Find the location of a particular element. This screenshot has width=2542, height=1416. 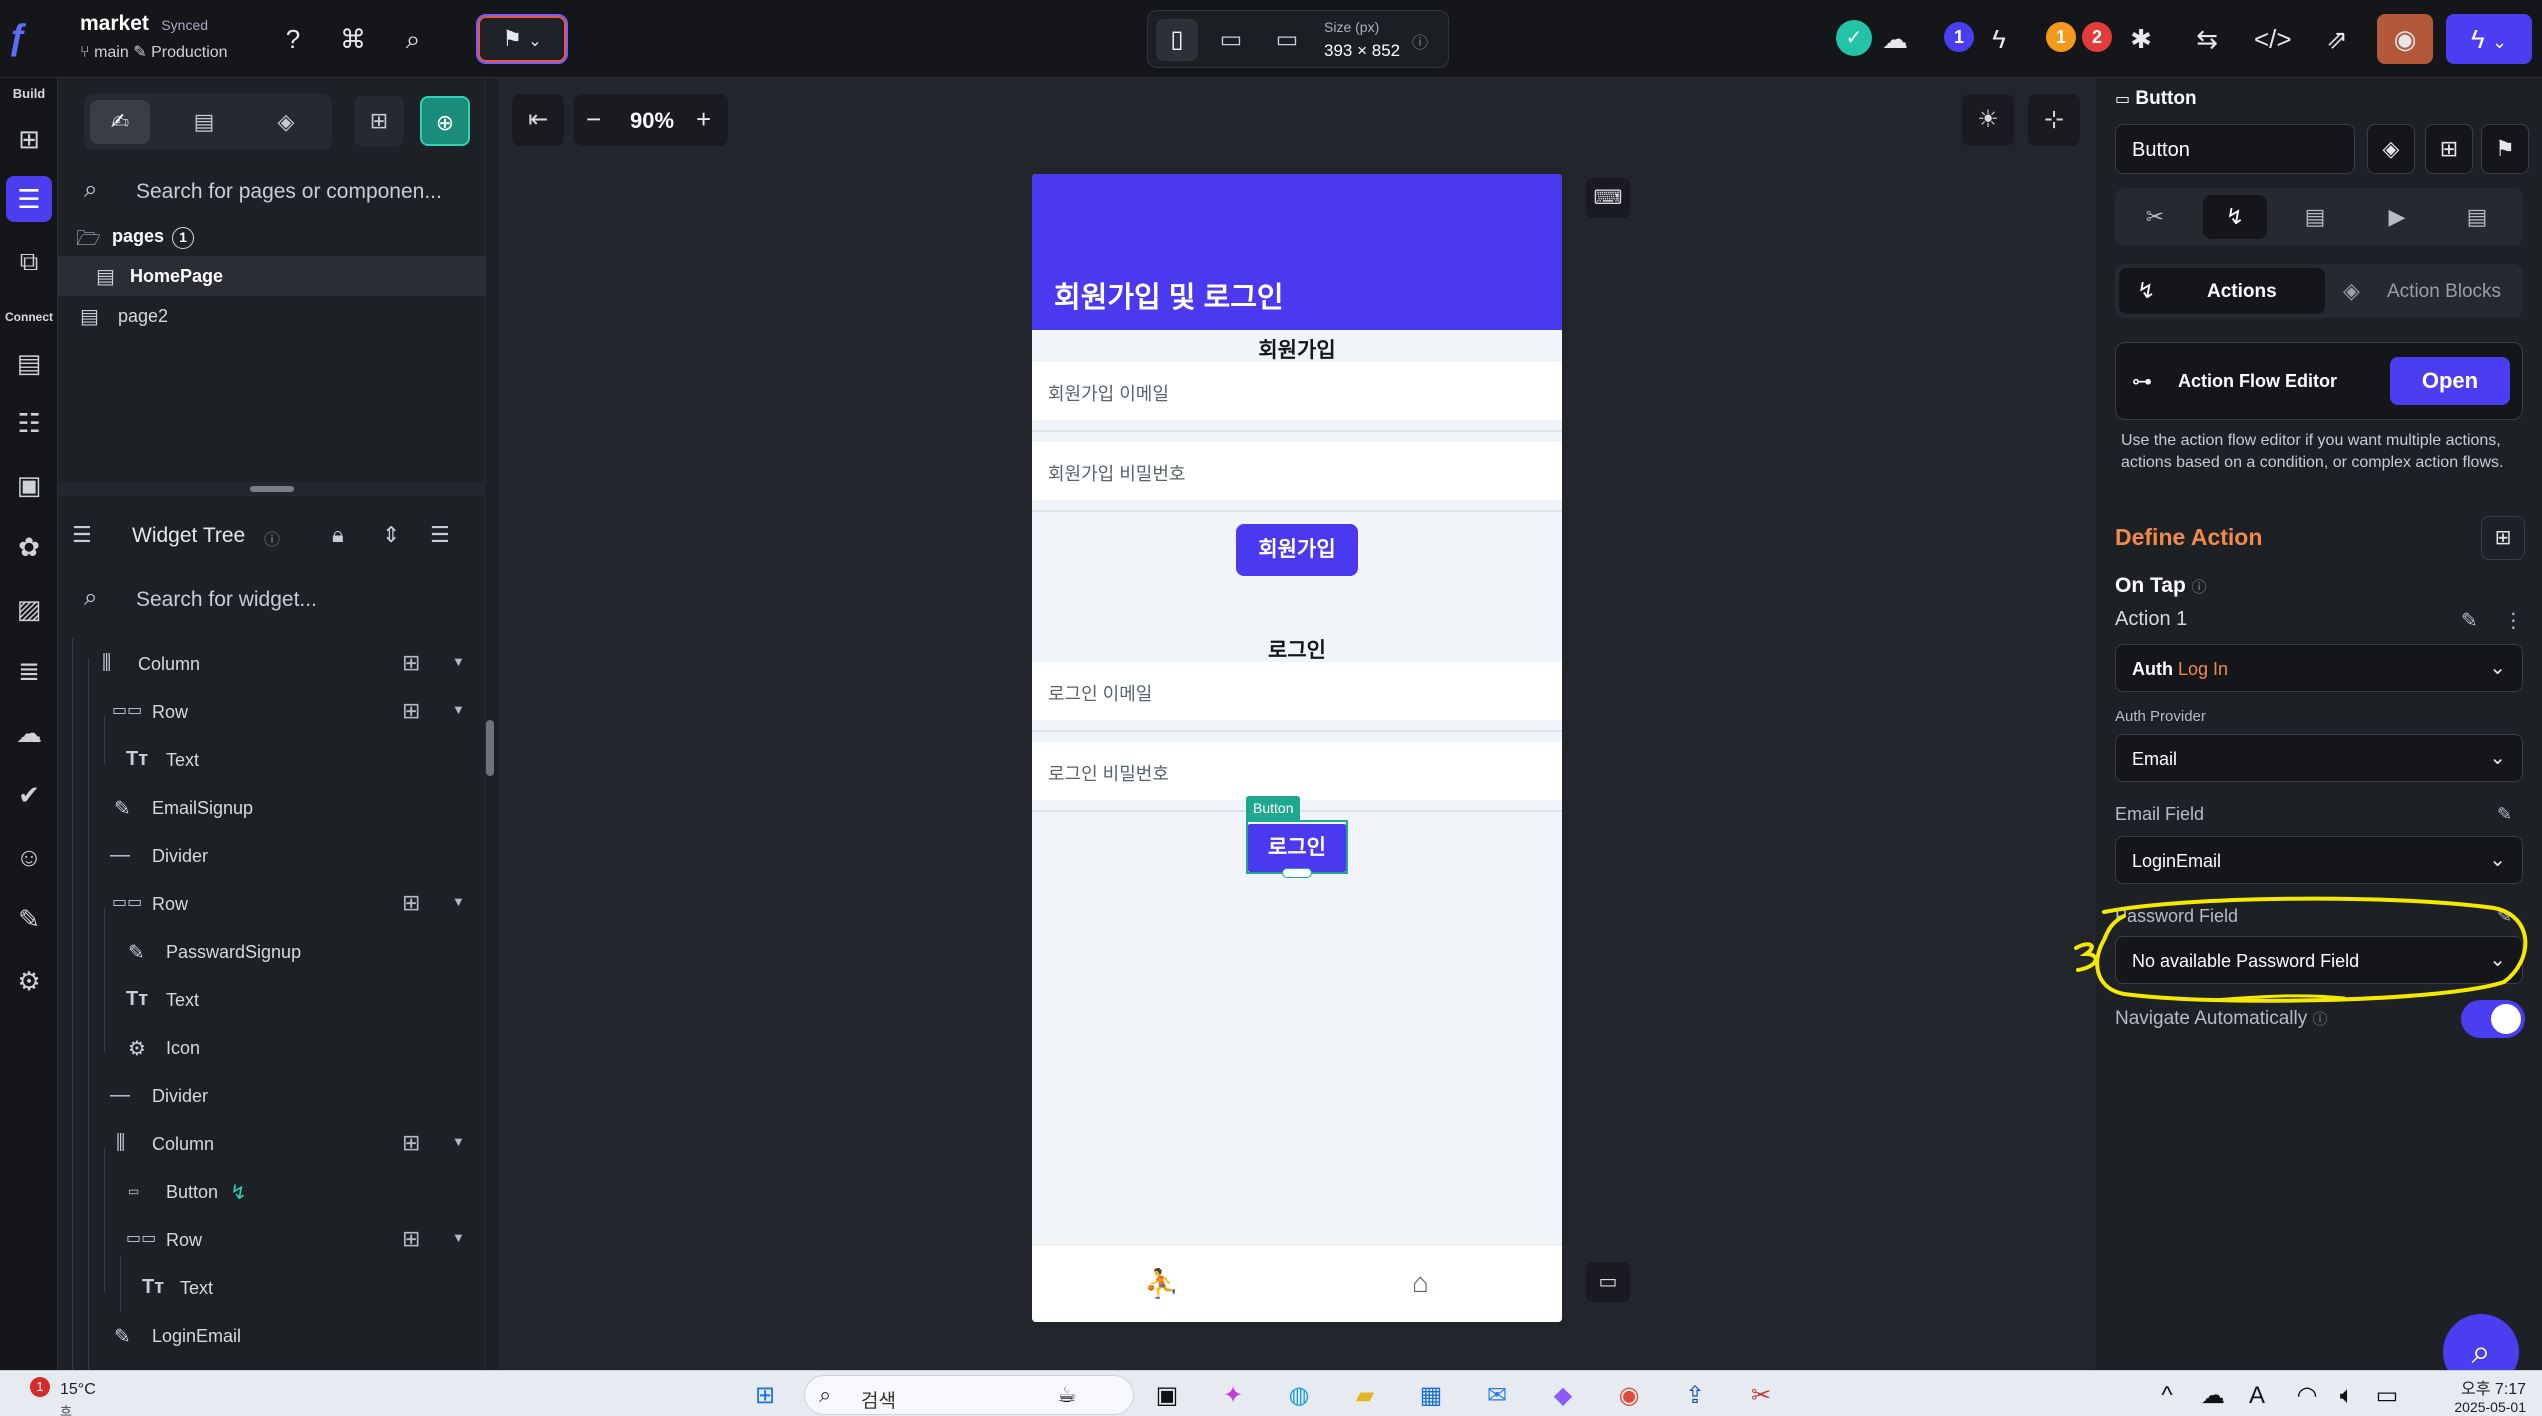

database-icon: ▤ is located at coordinates (29, 363).